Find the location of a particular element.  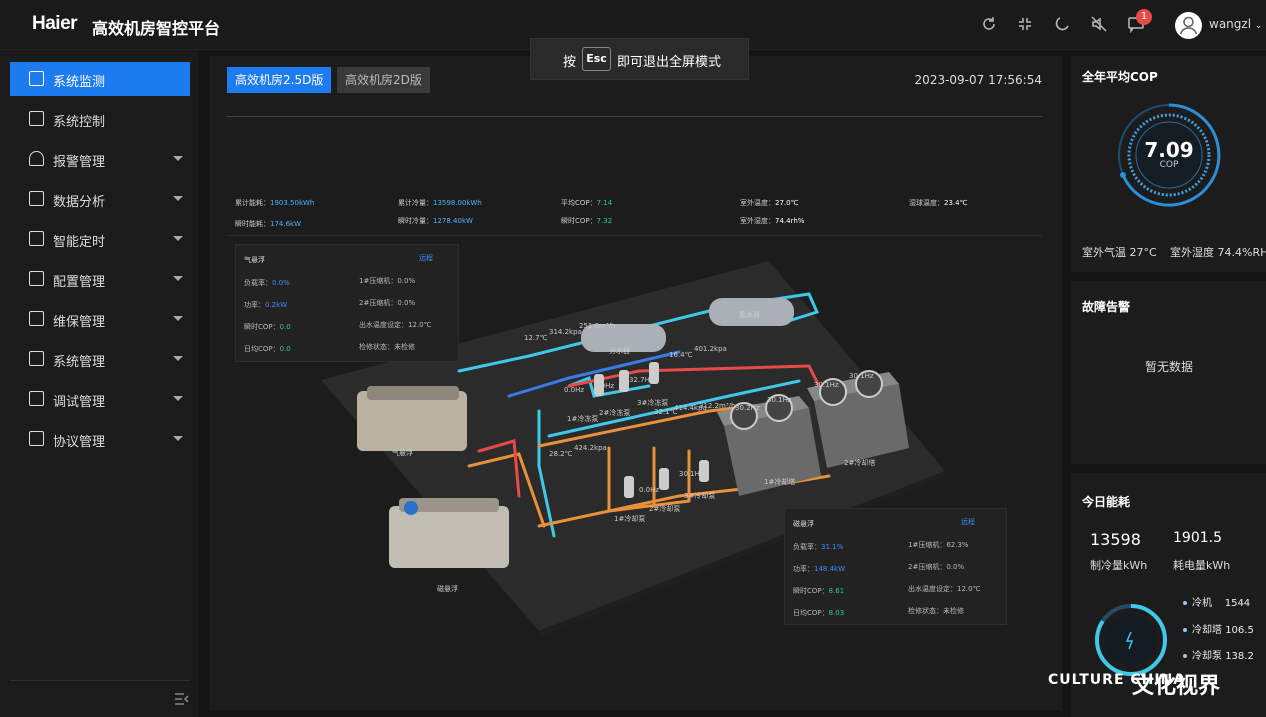

row-label: 负载率： is located at coordinates (807, 547).